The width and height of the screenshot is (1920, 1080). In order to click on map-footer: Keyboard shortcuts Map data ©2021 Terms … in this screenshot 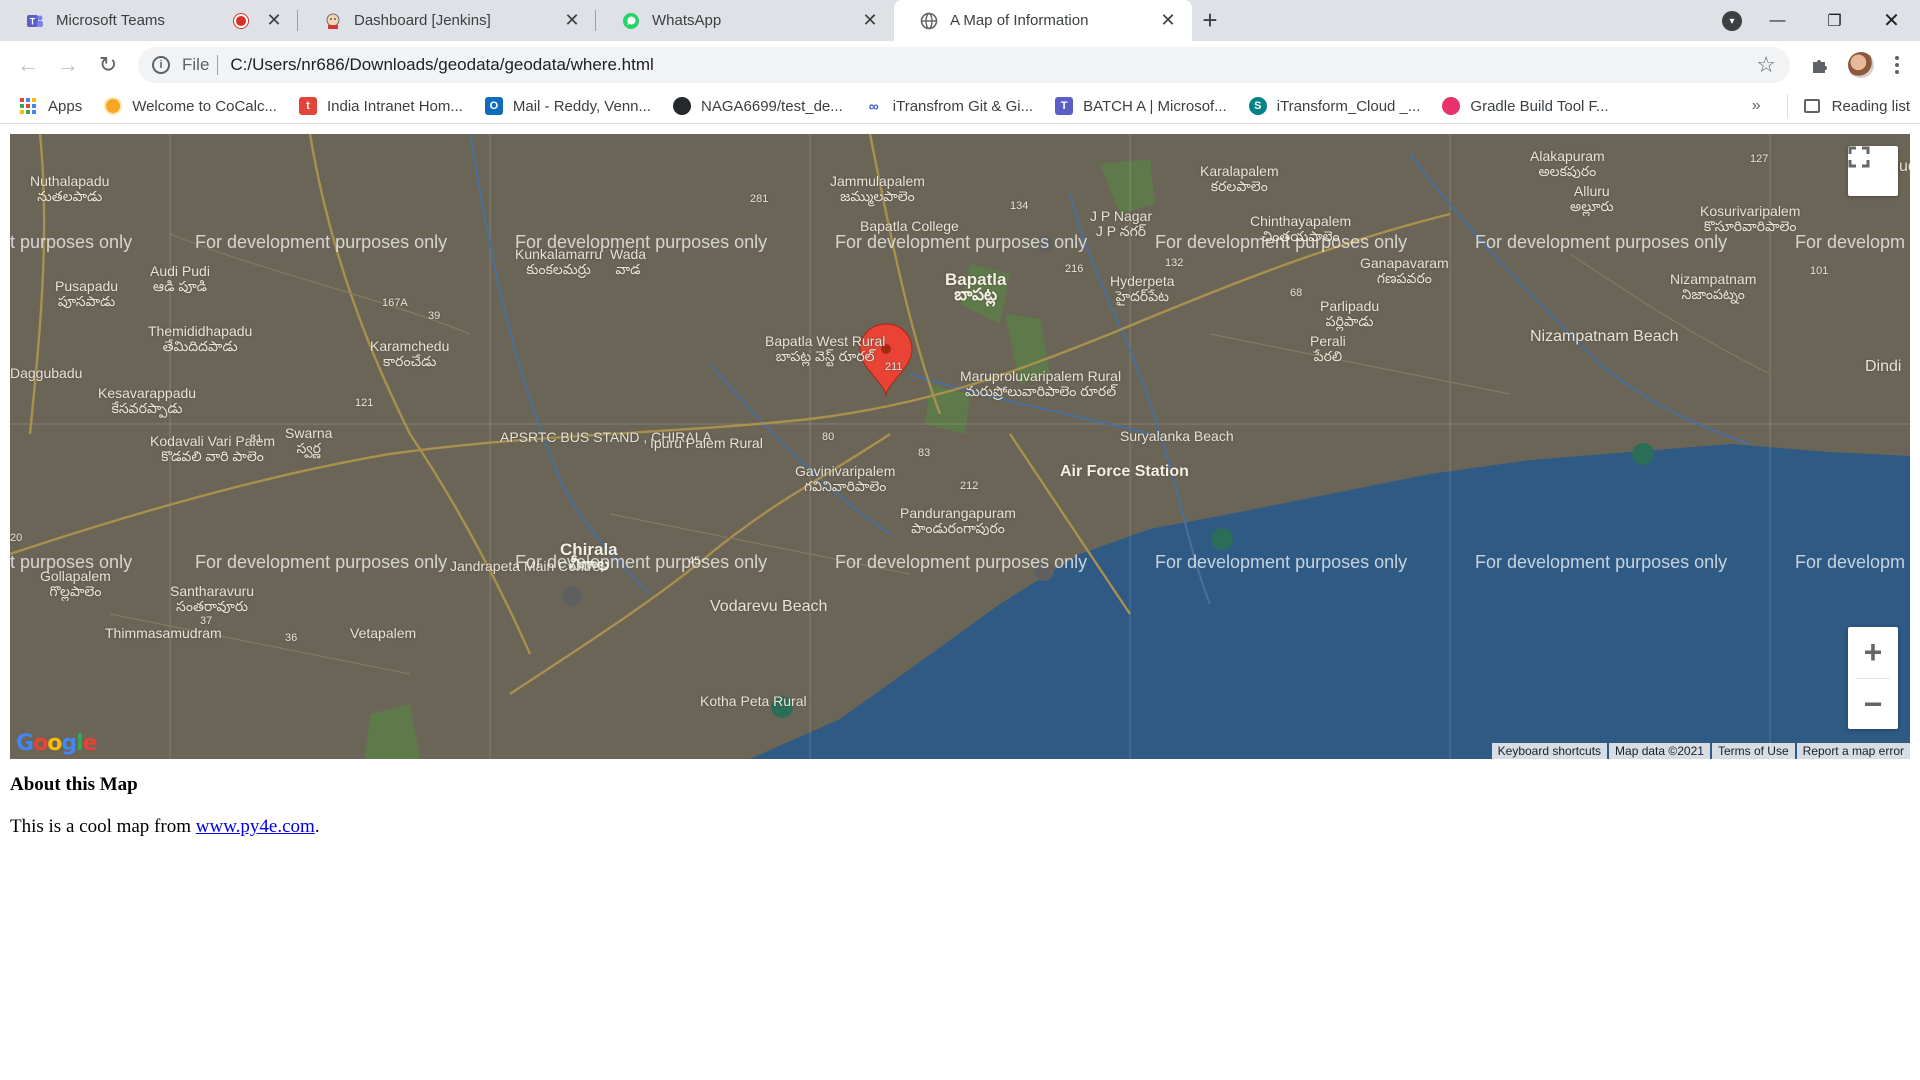, I will do `click(1700, 751)`.